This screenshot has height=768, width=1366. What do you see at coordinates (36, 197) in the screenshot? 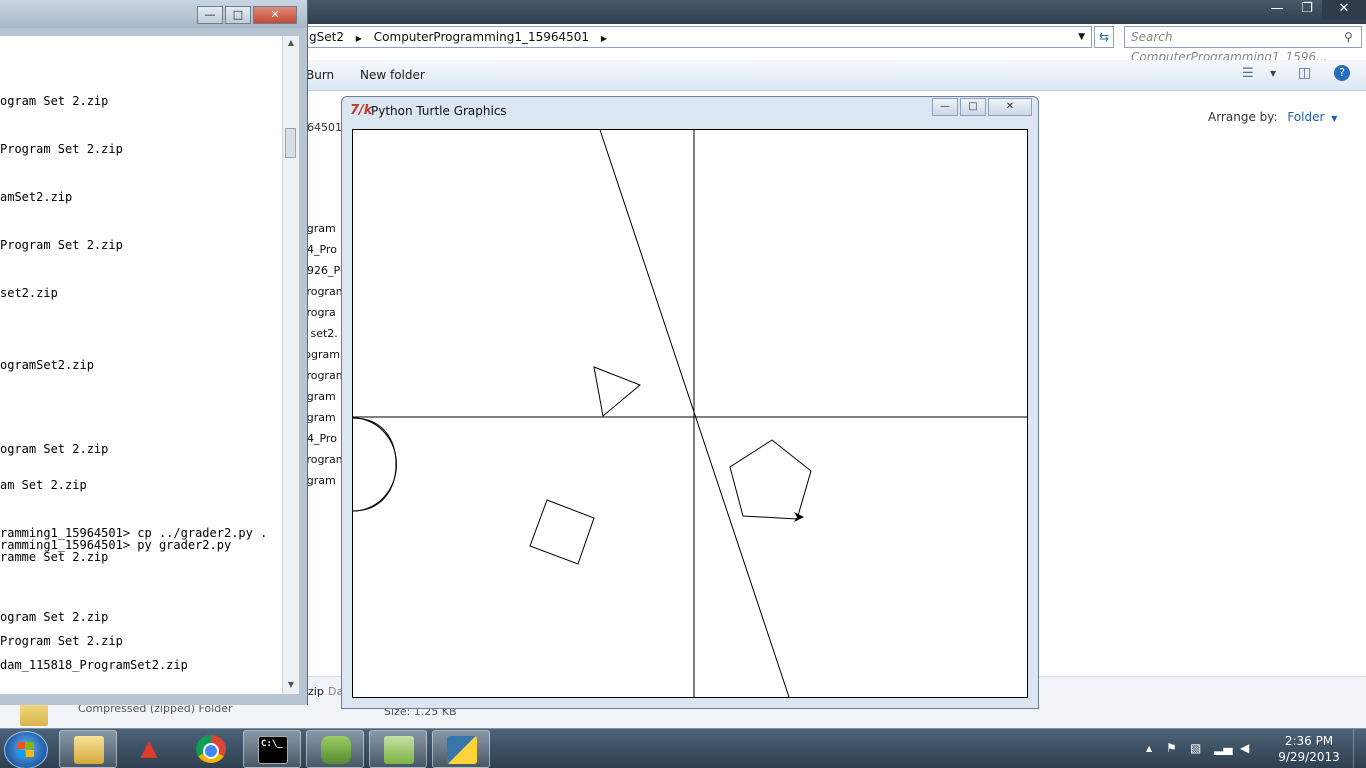
I see `console-line: amSet2.zip` at bounding box center [36, 197].